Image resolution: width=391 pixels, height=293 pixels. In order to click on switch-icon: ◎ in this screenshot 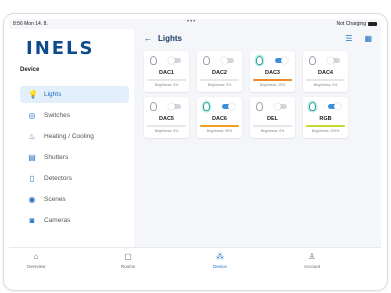, I will do `click(32, 115)`.